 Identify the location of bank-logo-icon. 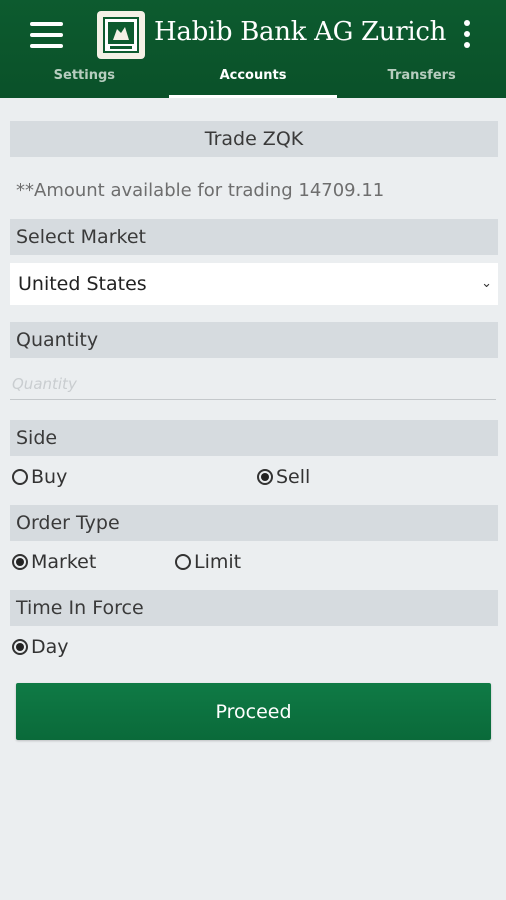
(121, 35).